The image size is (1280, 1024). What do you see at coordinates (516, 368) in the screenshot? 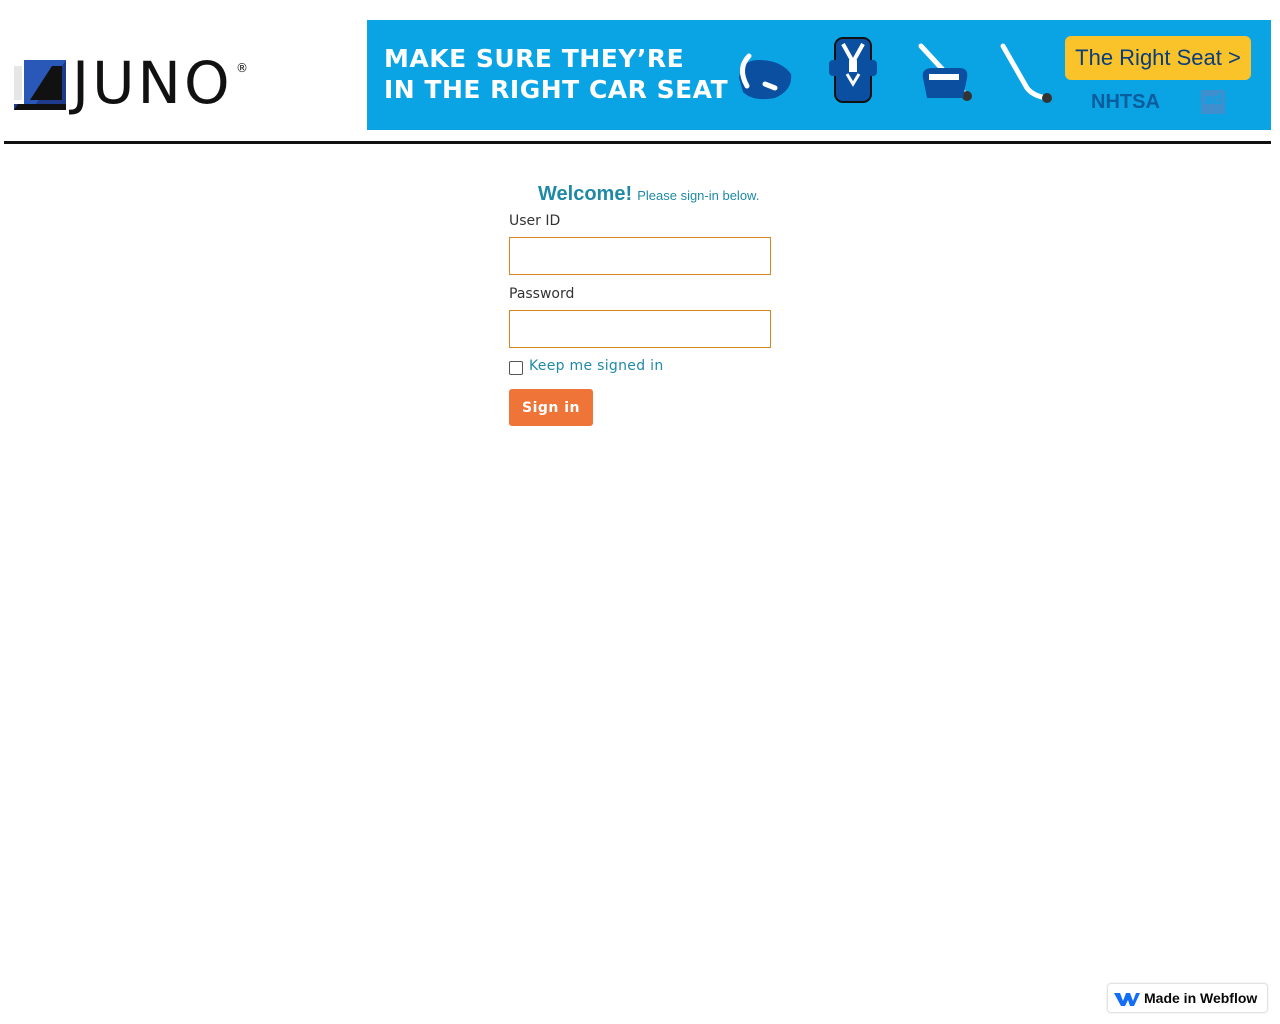
I see `keep-signed-in-checkbox` at bounding box center [516, 368].